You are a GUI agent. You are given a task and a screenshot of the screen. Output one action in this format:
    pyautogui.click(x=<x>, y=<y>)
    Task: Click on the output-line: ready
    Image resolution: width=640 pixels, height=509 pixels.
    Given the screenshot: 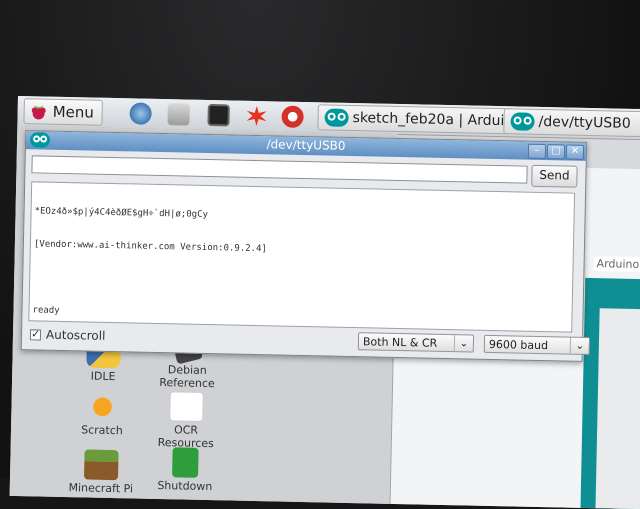 What is the action you would take?
    pyautogui.click(x=46, y=310)
    